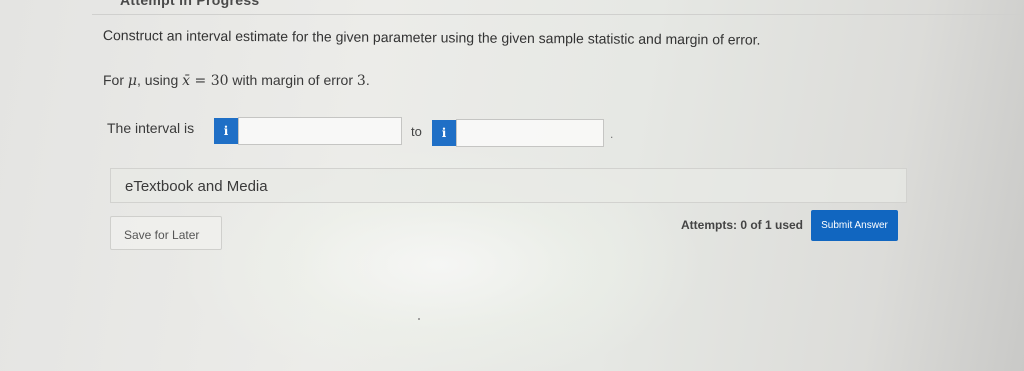  Describe the element at coordinates (367, 80) in the screenshot. I see `sentence-end: .` at that location.